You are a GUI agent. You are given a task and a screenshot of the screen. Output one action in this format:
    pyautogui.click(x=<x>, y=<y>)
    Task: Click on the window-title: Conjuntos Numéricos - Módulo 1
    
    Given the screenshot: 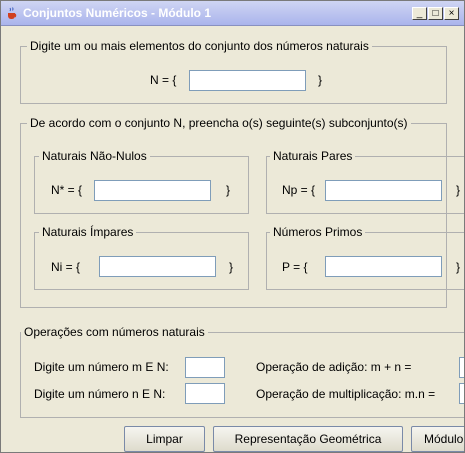 What is the action you would take?
    pyautogui.click(x=117, y=13)
    